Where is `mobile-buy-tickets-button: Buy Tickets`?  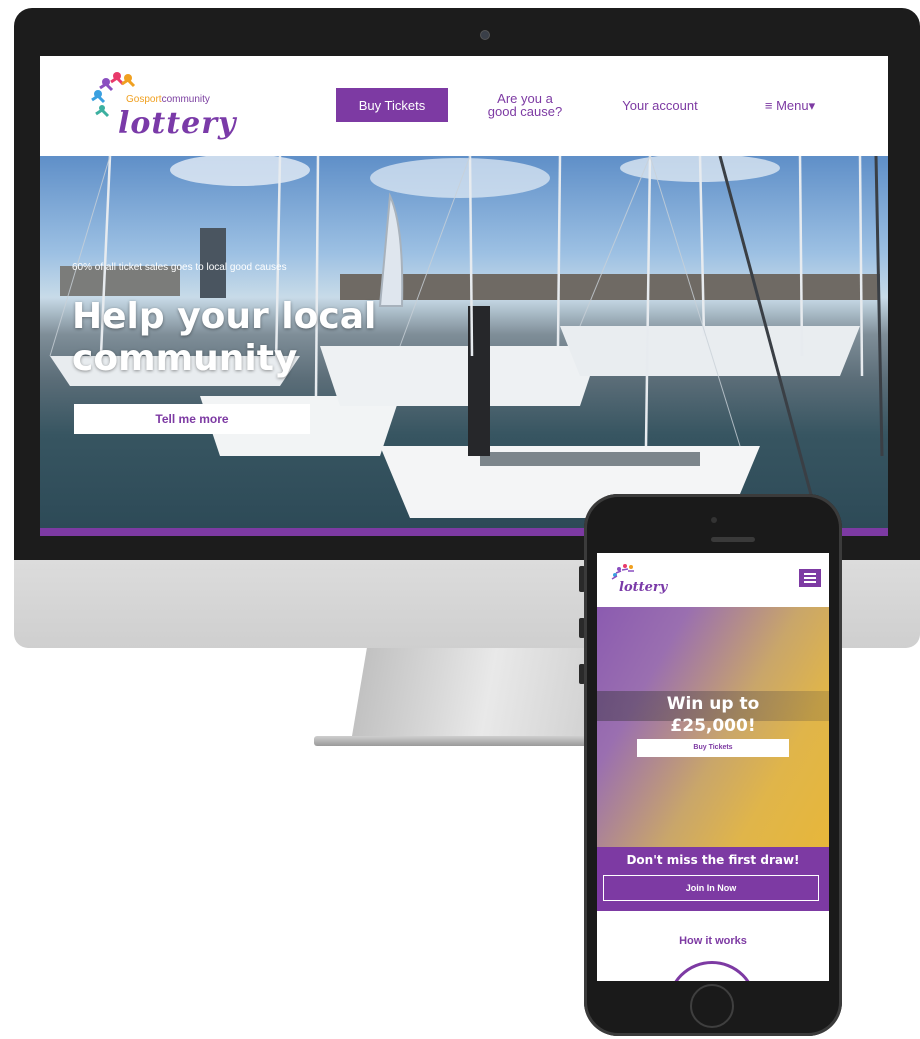 mobile-buy-tickets-button: Buy Tickets is located at coordinates (713, 748).